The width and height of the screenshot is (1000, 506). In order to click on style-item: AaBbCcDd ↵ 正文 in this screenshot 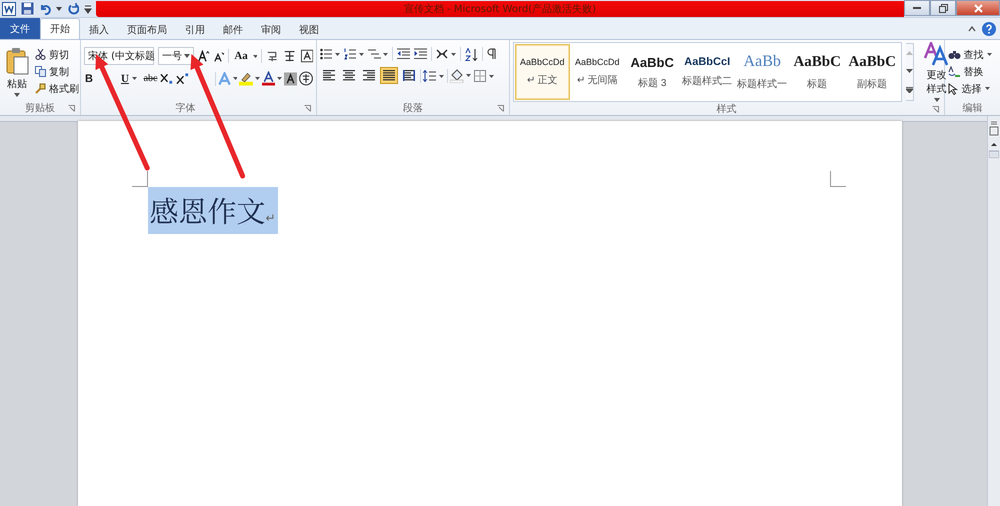, I will do `click(542, 72)`.